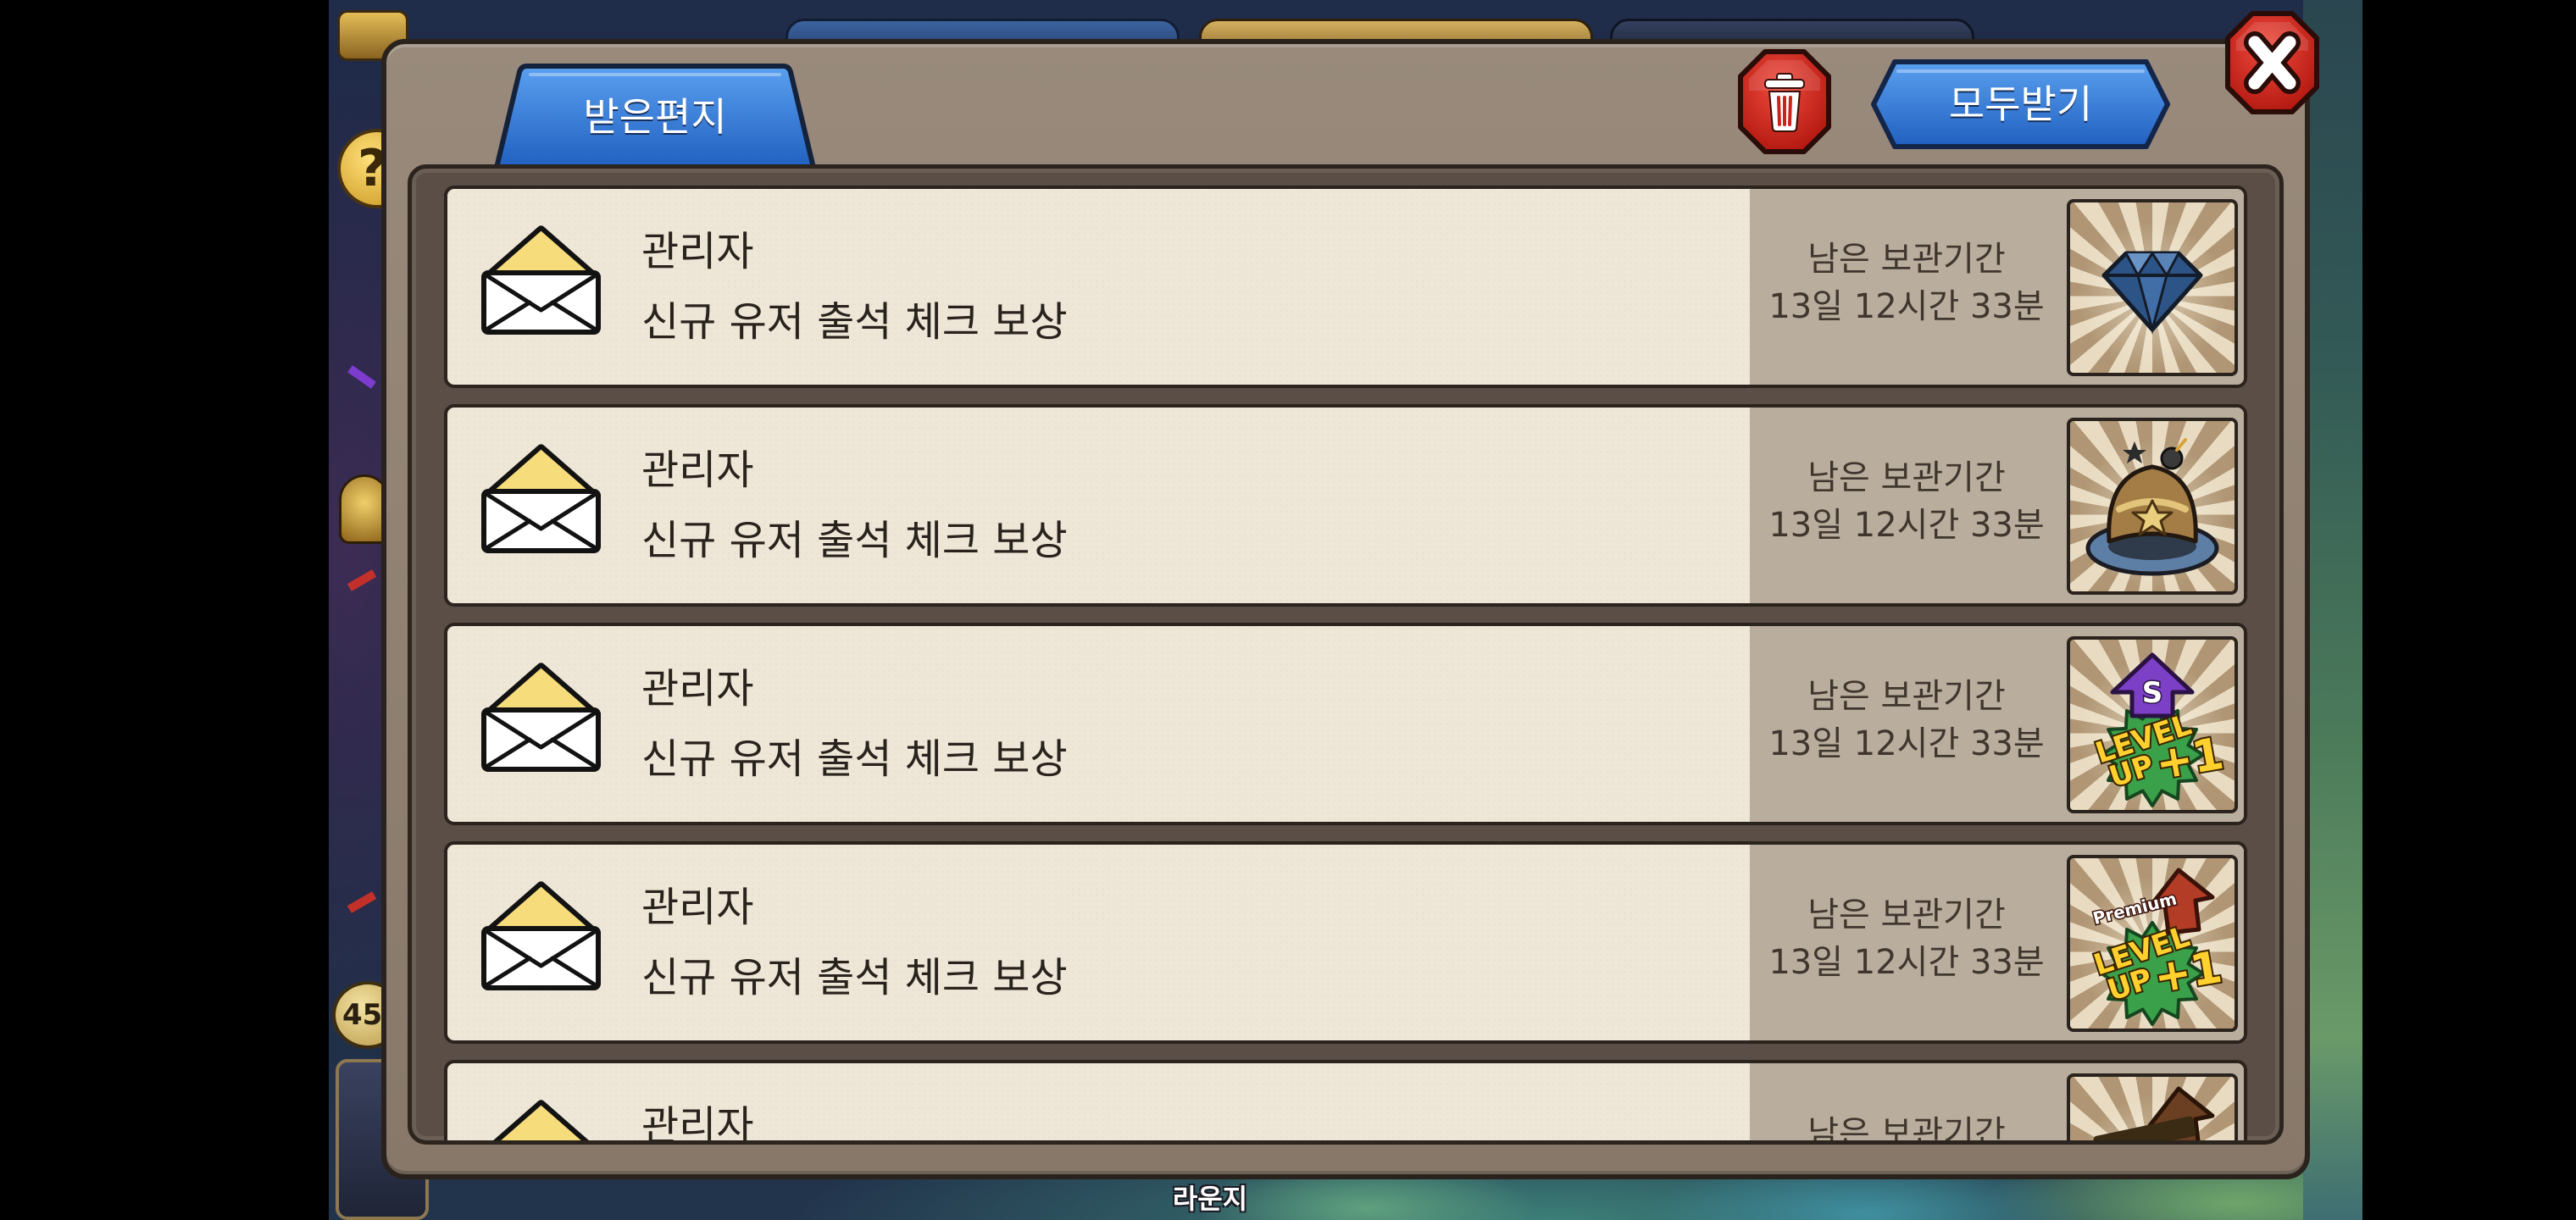 The image size is (2576, 1220). What do you see at coordinates (2332, 610) in the screenshot?
I see `background-foliage` at bounding box center [2332, 610].